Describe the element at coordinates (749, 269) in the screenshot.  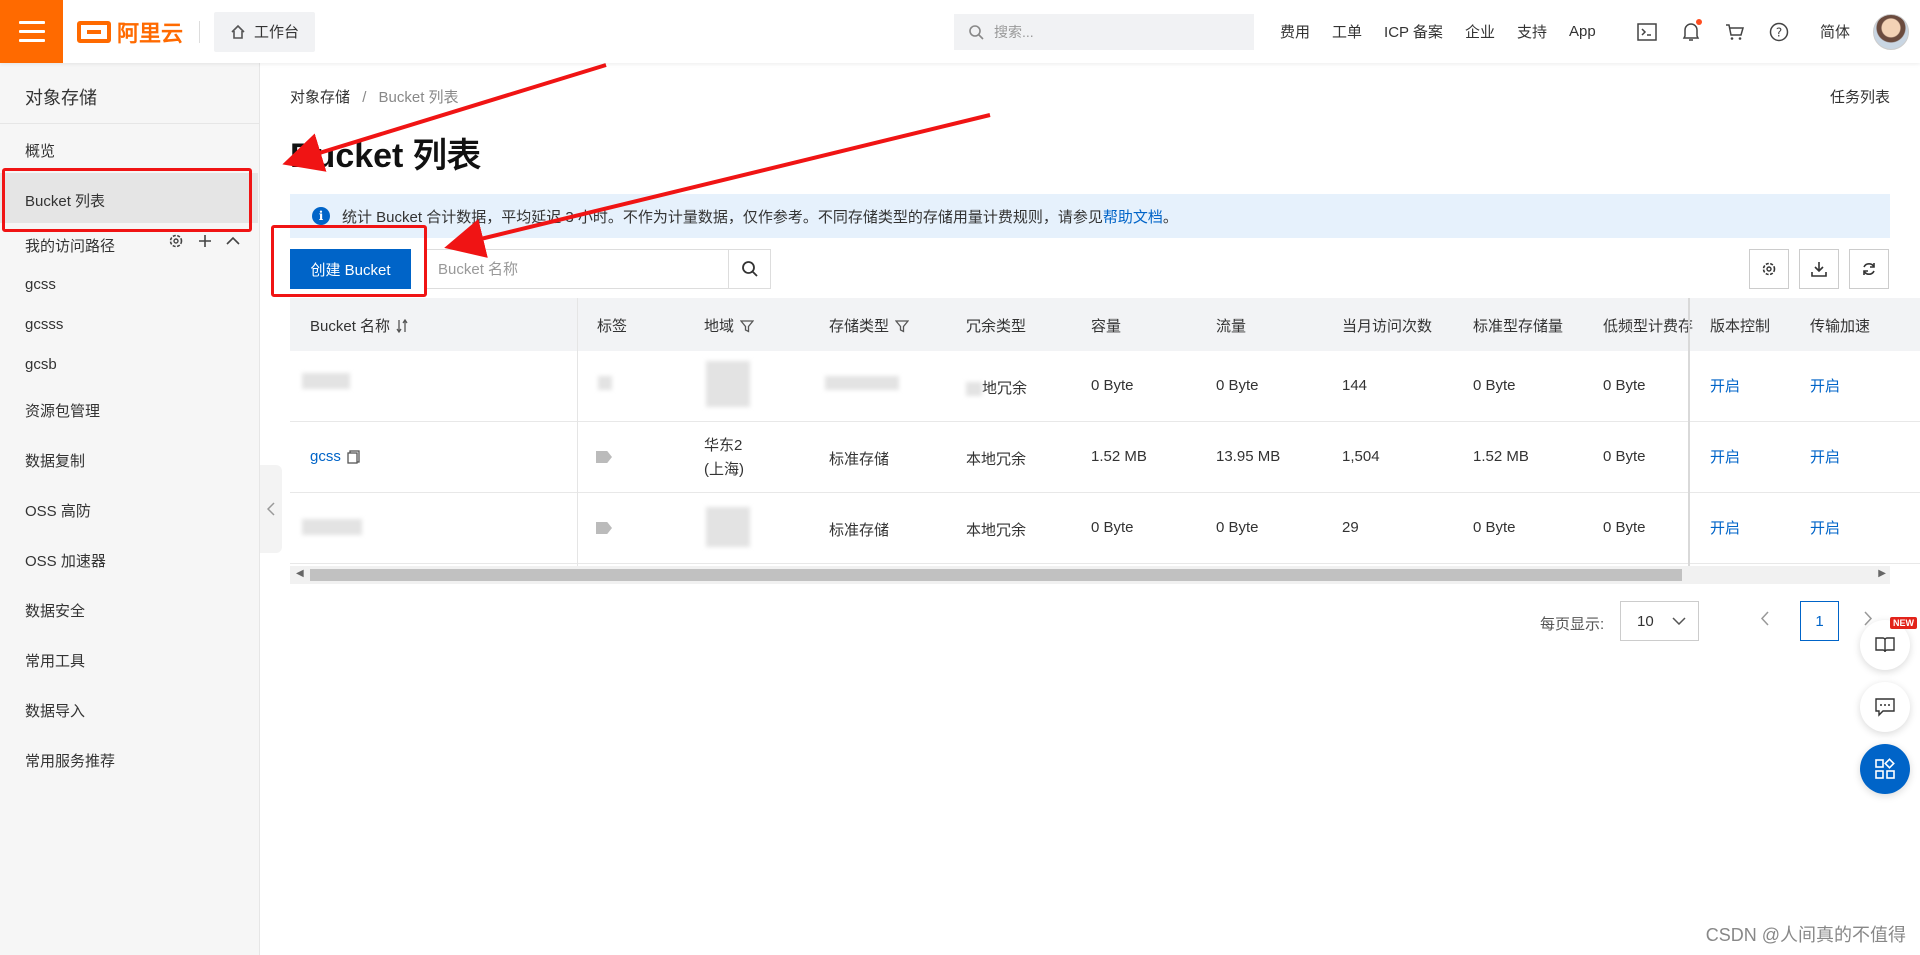
I see `bucket-search-button` at that location.